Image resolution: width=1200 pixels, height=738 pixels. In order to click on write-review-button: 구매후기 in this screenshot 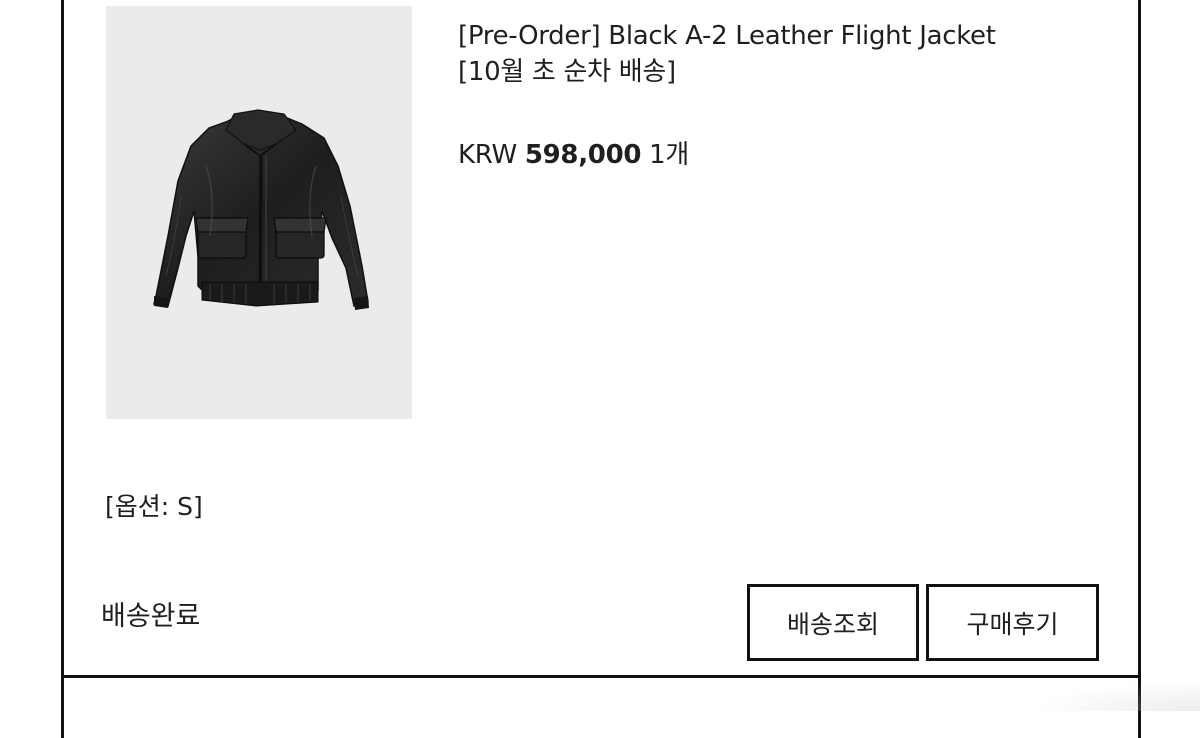, I will do `click(1012, 622)`.